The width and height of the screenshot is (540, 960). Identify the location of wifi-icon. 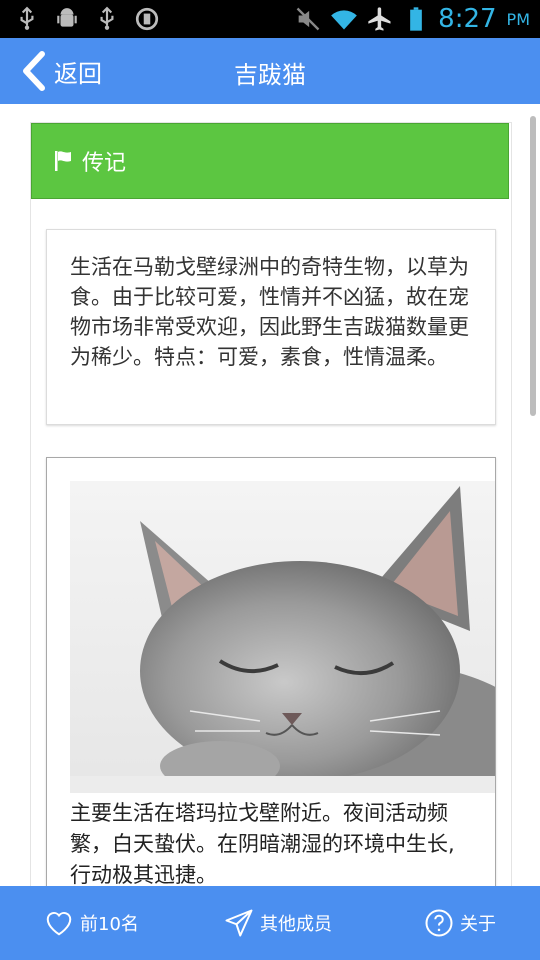
(344, 20).